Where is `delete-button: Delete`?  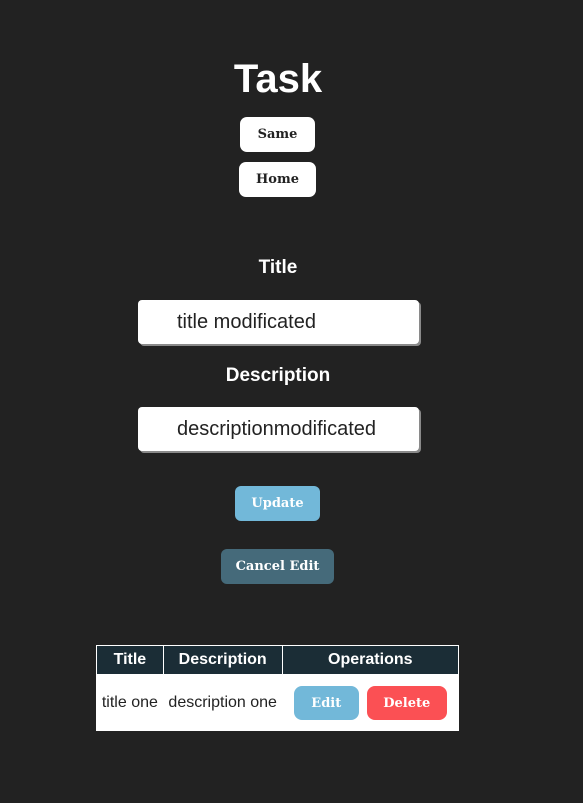
delete-button: Delete is located at coordinates (406, 703).